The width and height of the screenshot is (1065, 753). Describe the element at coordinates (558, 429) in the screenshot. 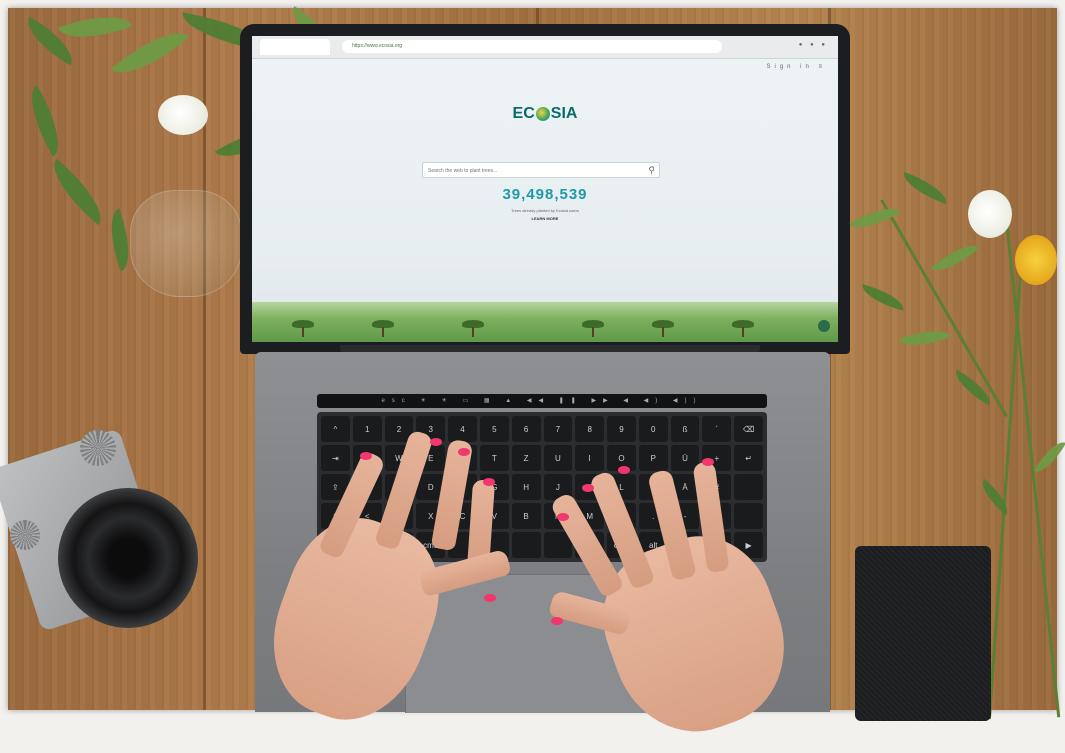

I see `keyboard-key: 7` at that location.